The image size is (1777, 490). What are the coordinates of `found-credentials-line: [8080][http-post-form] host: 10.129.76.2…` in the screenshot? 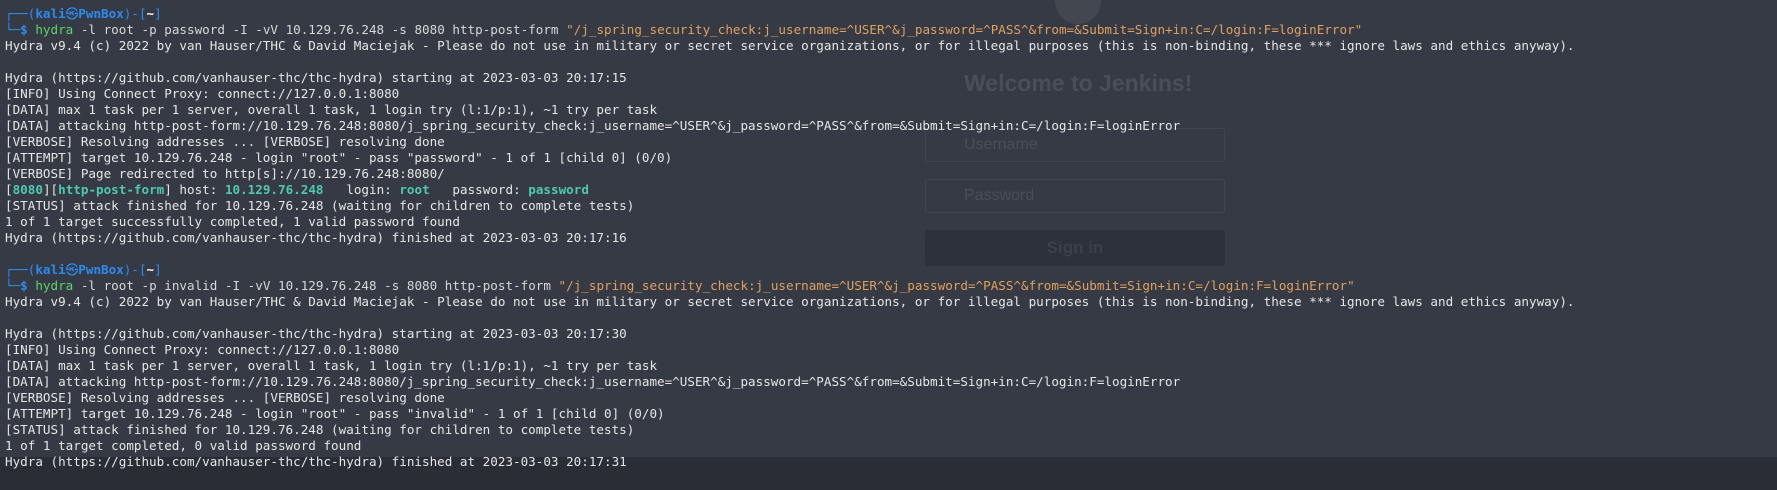 It's located at (887, 190).